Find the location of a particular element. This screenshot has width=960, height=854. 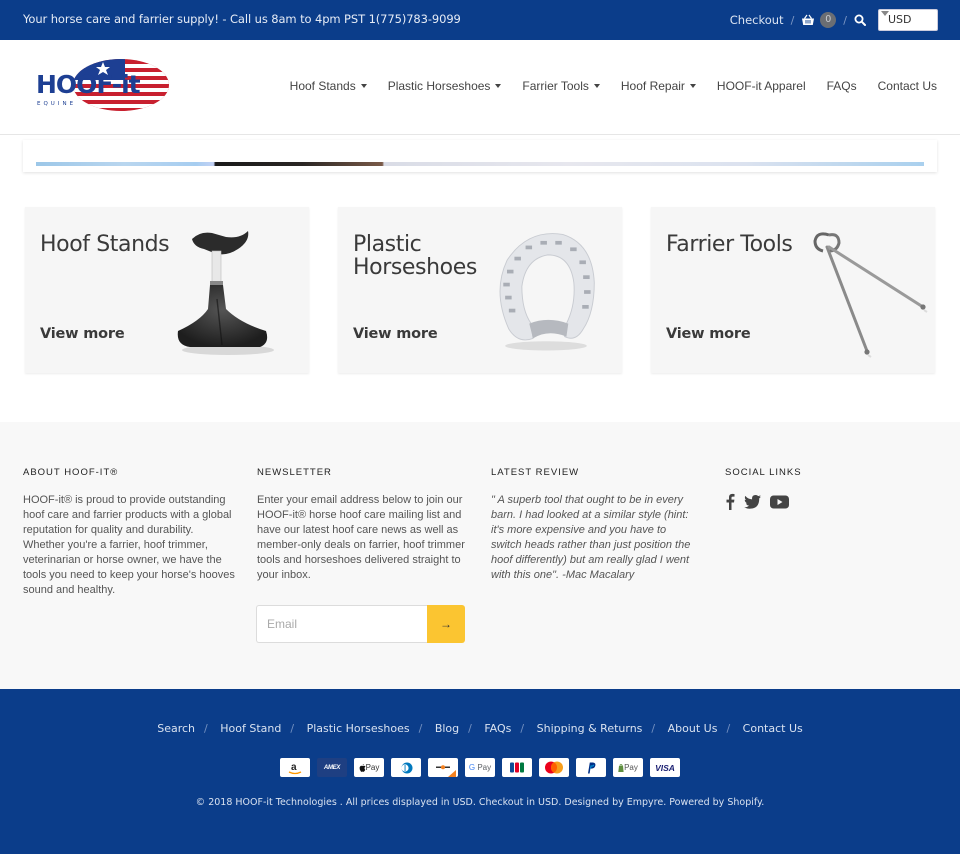

social-heading: SOCIAL LINKS is located at coordinates (763, 472).